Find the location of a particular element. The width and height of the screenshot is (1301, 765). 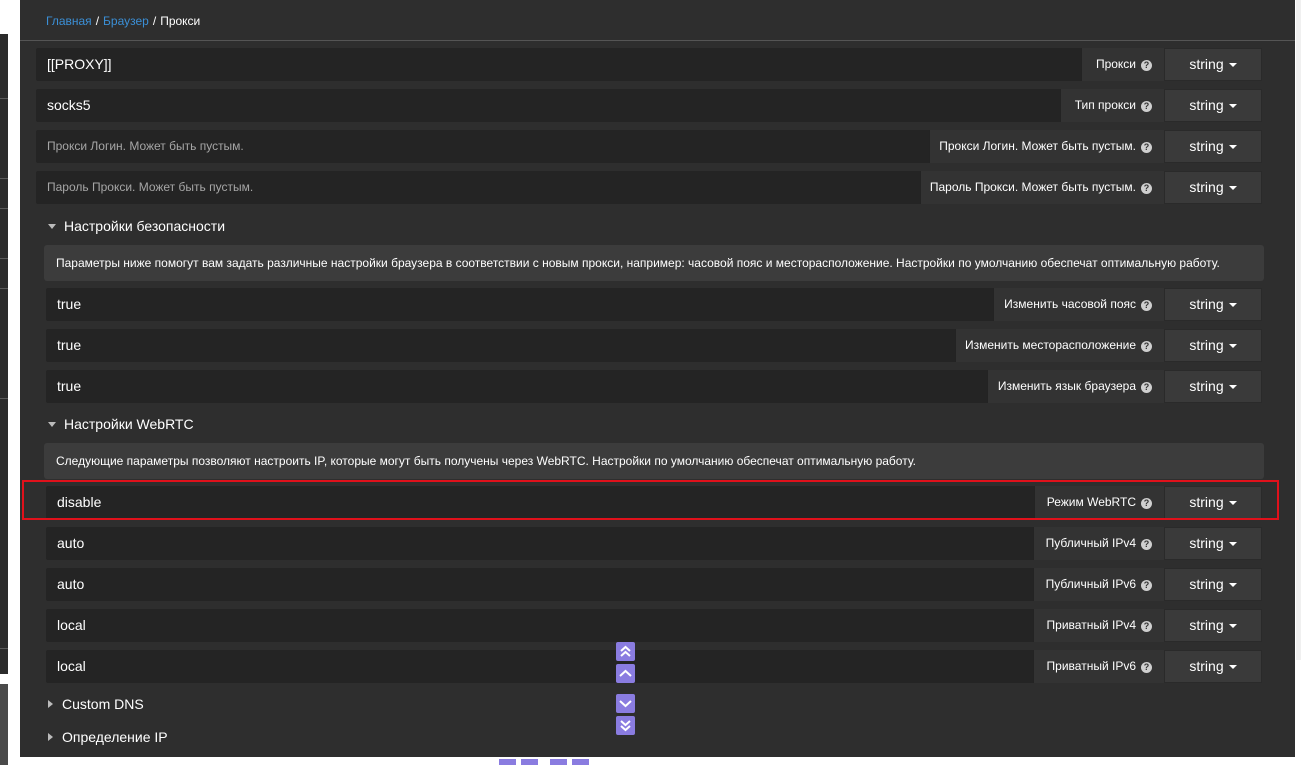

proxy-type-field: socks5 is located at coordinates (548, 105).